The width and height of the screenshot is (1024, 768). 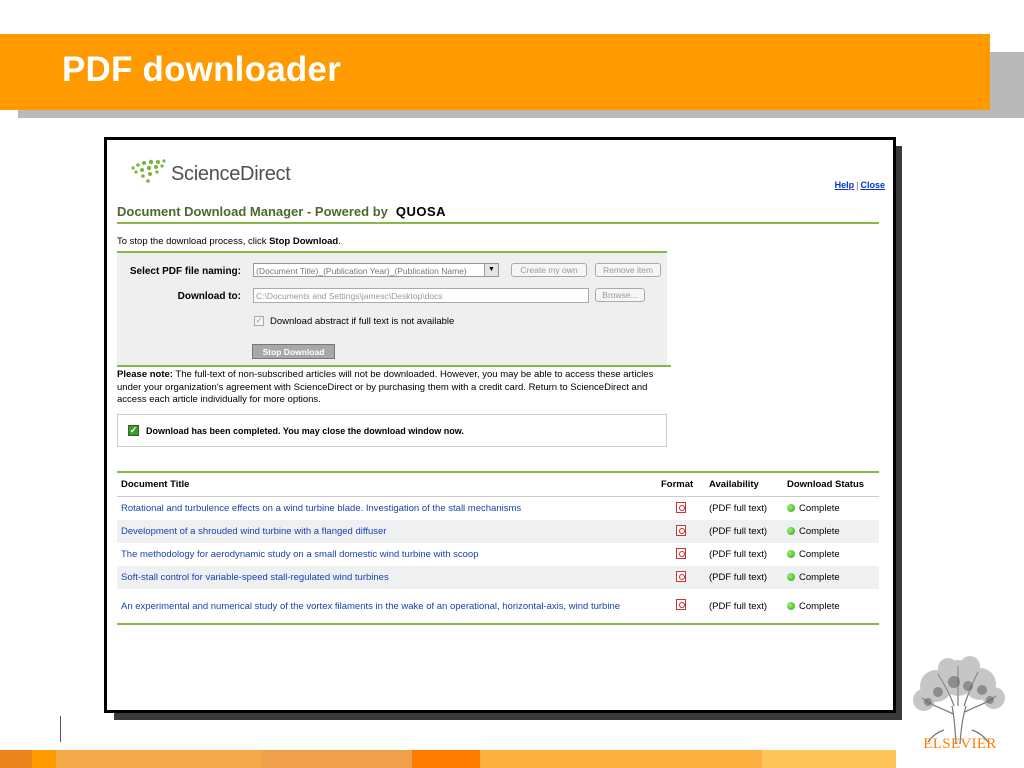 What do you see at coordinates (209, 296) in the screenshot?
I see `download-to-label: Download to:` at bounding box center [209, 296].